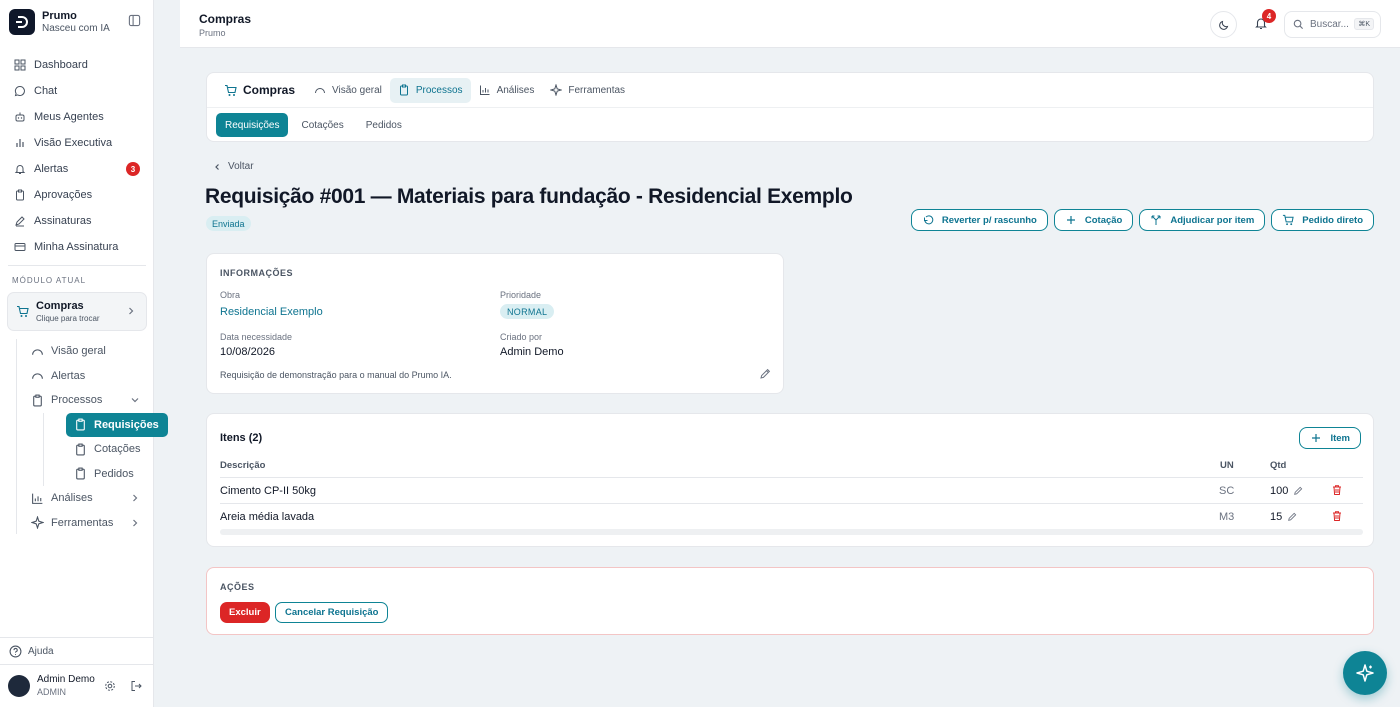 The height and width of the screenshot is (707, 1400). Describe the element at coordinates (979, 220) in the screenshot. I see `revert-draft-button: Reverter p/ rascunho` at that location.